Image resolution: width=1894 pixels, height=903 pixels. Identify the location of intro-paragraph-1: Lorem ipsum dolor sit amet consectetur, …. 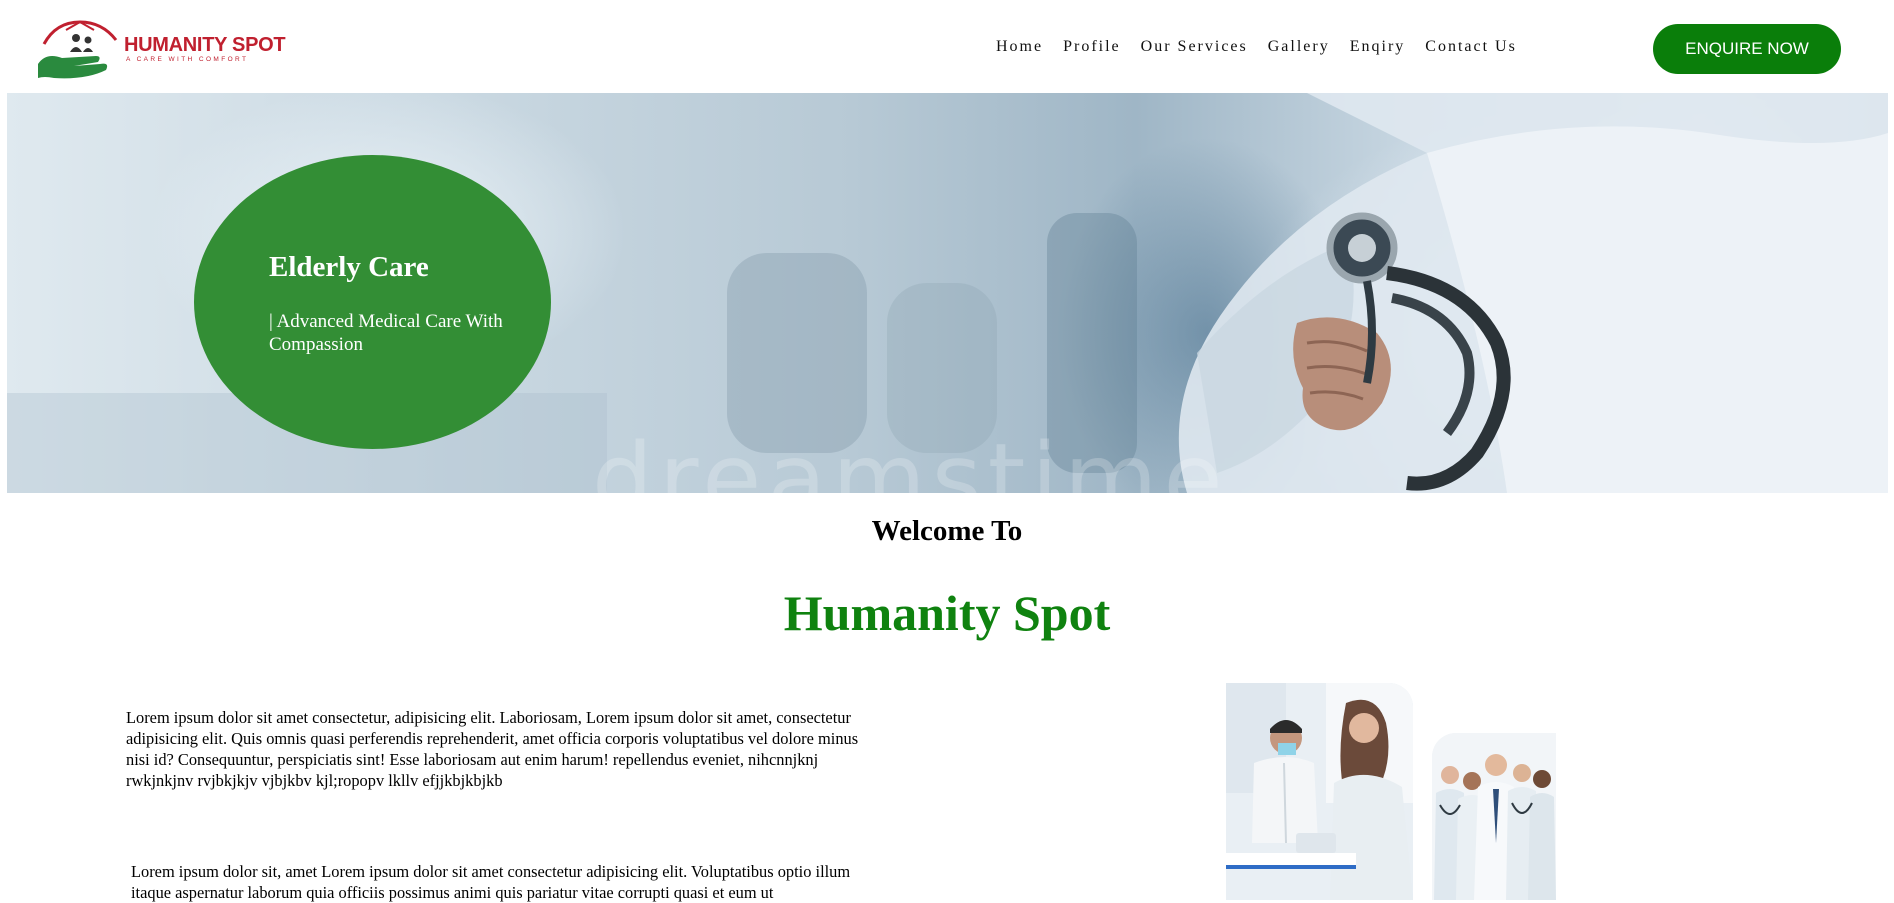
(492, 749).